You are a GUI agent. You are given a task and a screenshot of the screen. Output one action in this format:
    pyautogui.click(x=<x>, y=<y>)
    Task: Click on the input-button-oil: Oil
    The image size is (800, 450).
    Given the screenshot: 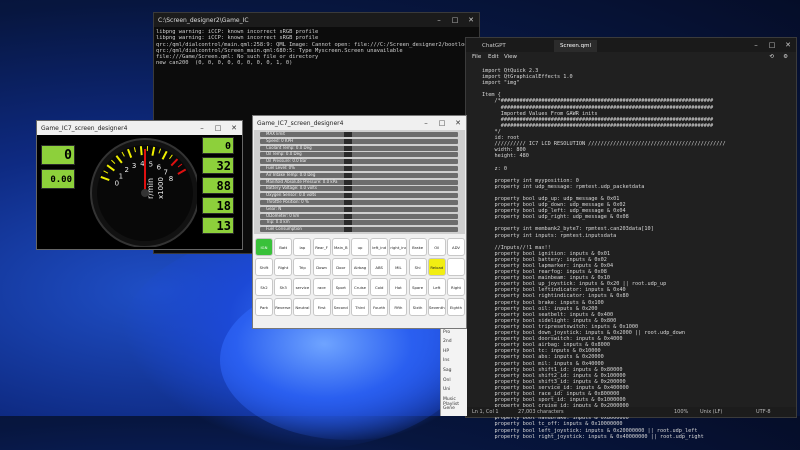 What is the action you would take?
    pyautogui.click(x=437, y=247)
    